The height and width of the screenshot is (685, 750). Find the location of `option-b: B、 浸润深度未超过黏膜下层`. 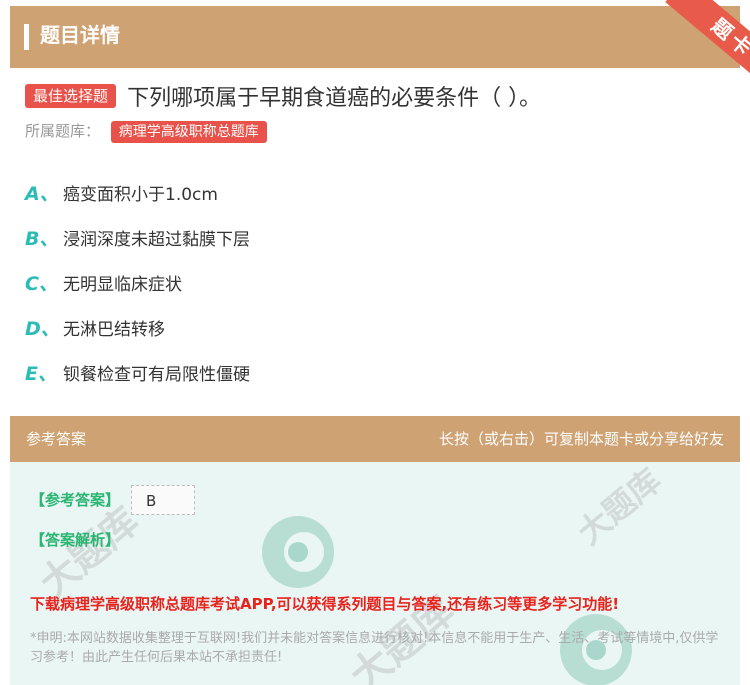

option-b: B、 浸润深度未超过黏膜下层 is located at coordinates (137, 237).